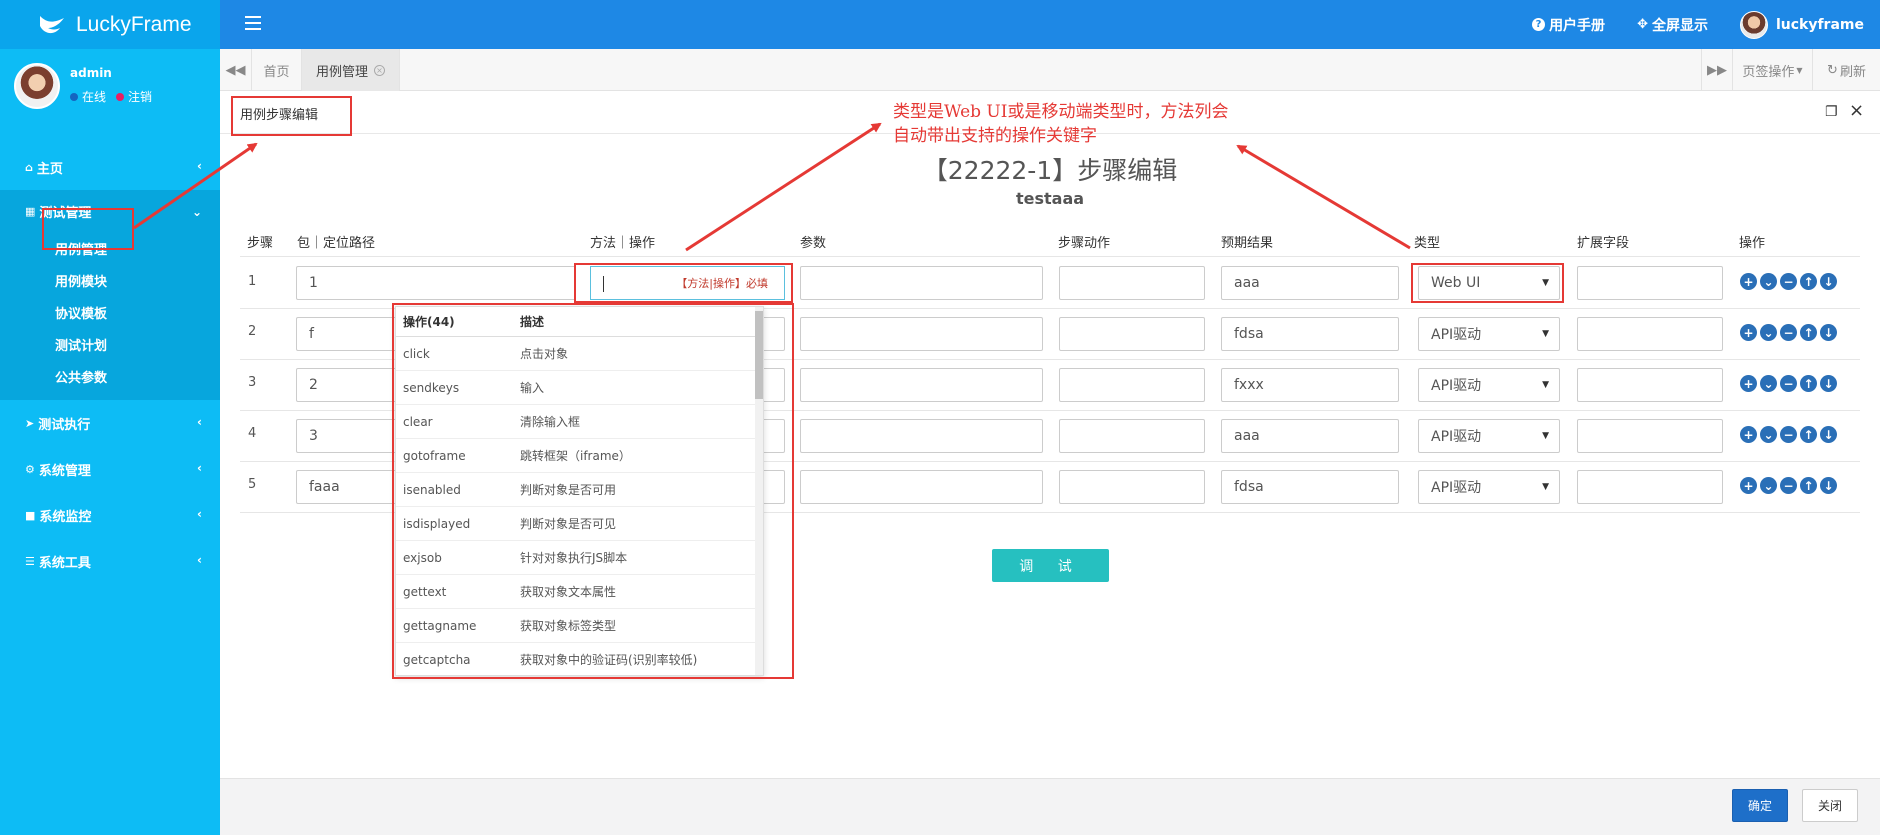 The height and width of the screenshot is (835, 1880). Describe the element at coordinates (783, 187) in the screenshot. I see `annotation-arrow-to-text-left` at that location.